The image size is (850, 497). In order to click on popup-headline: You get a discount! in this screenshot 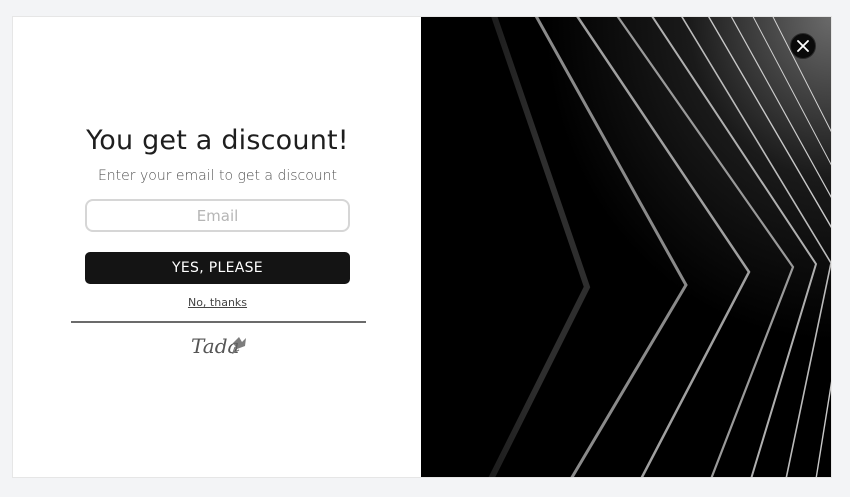, I will do `click(217, 140)`.